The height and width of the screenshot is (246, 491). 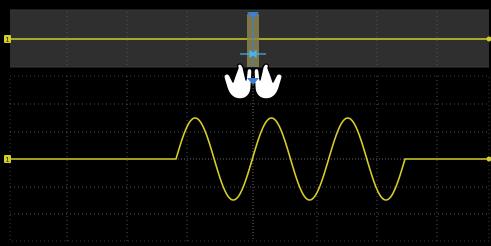 I want to click on main-channel-label: 1, so click(x=8, y=160).